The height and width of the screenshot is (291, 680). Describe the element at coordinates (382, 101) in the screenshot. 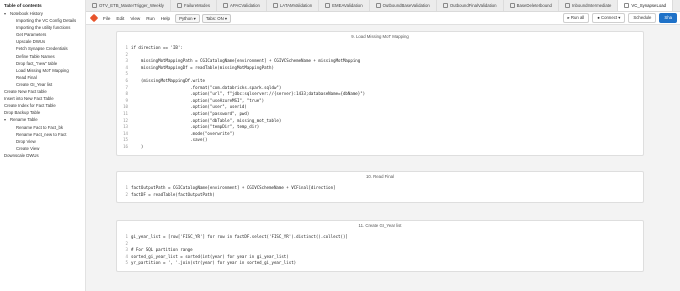

I see `code-line: 9 .option("useAzureMSI", "true")` at that location.